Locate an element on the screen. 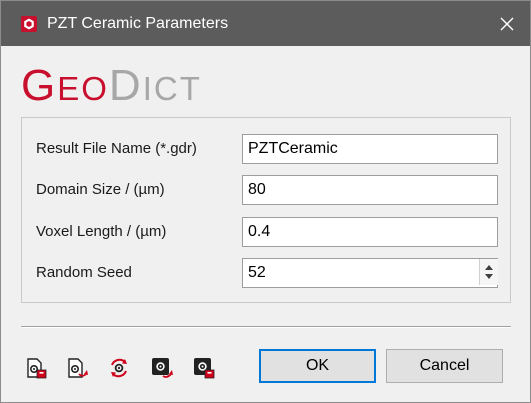 This screenshot has height=403, width=531. window-title: PZT Ceramic Parameters is located at coordinates (138, 23).